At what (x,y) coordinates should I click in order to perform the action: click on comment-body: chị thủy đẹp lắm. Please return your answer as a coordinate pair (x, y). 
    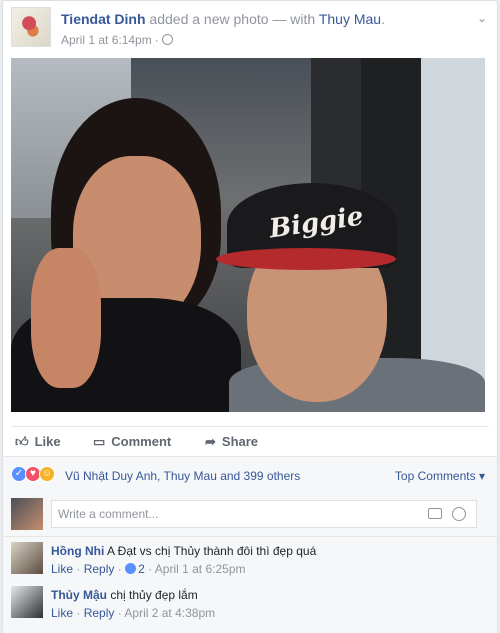
    Looking at the image, I should click on (154, 595).